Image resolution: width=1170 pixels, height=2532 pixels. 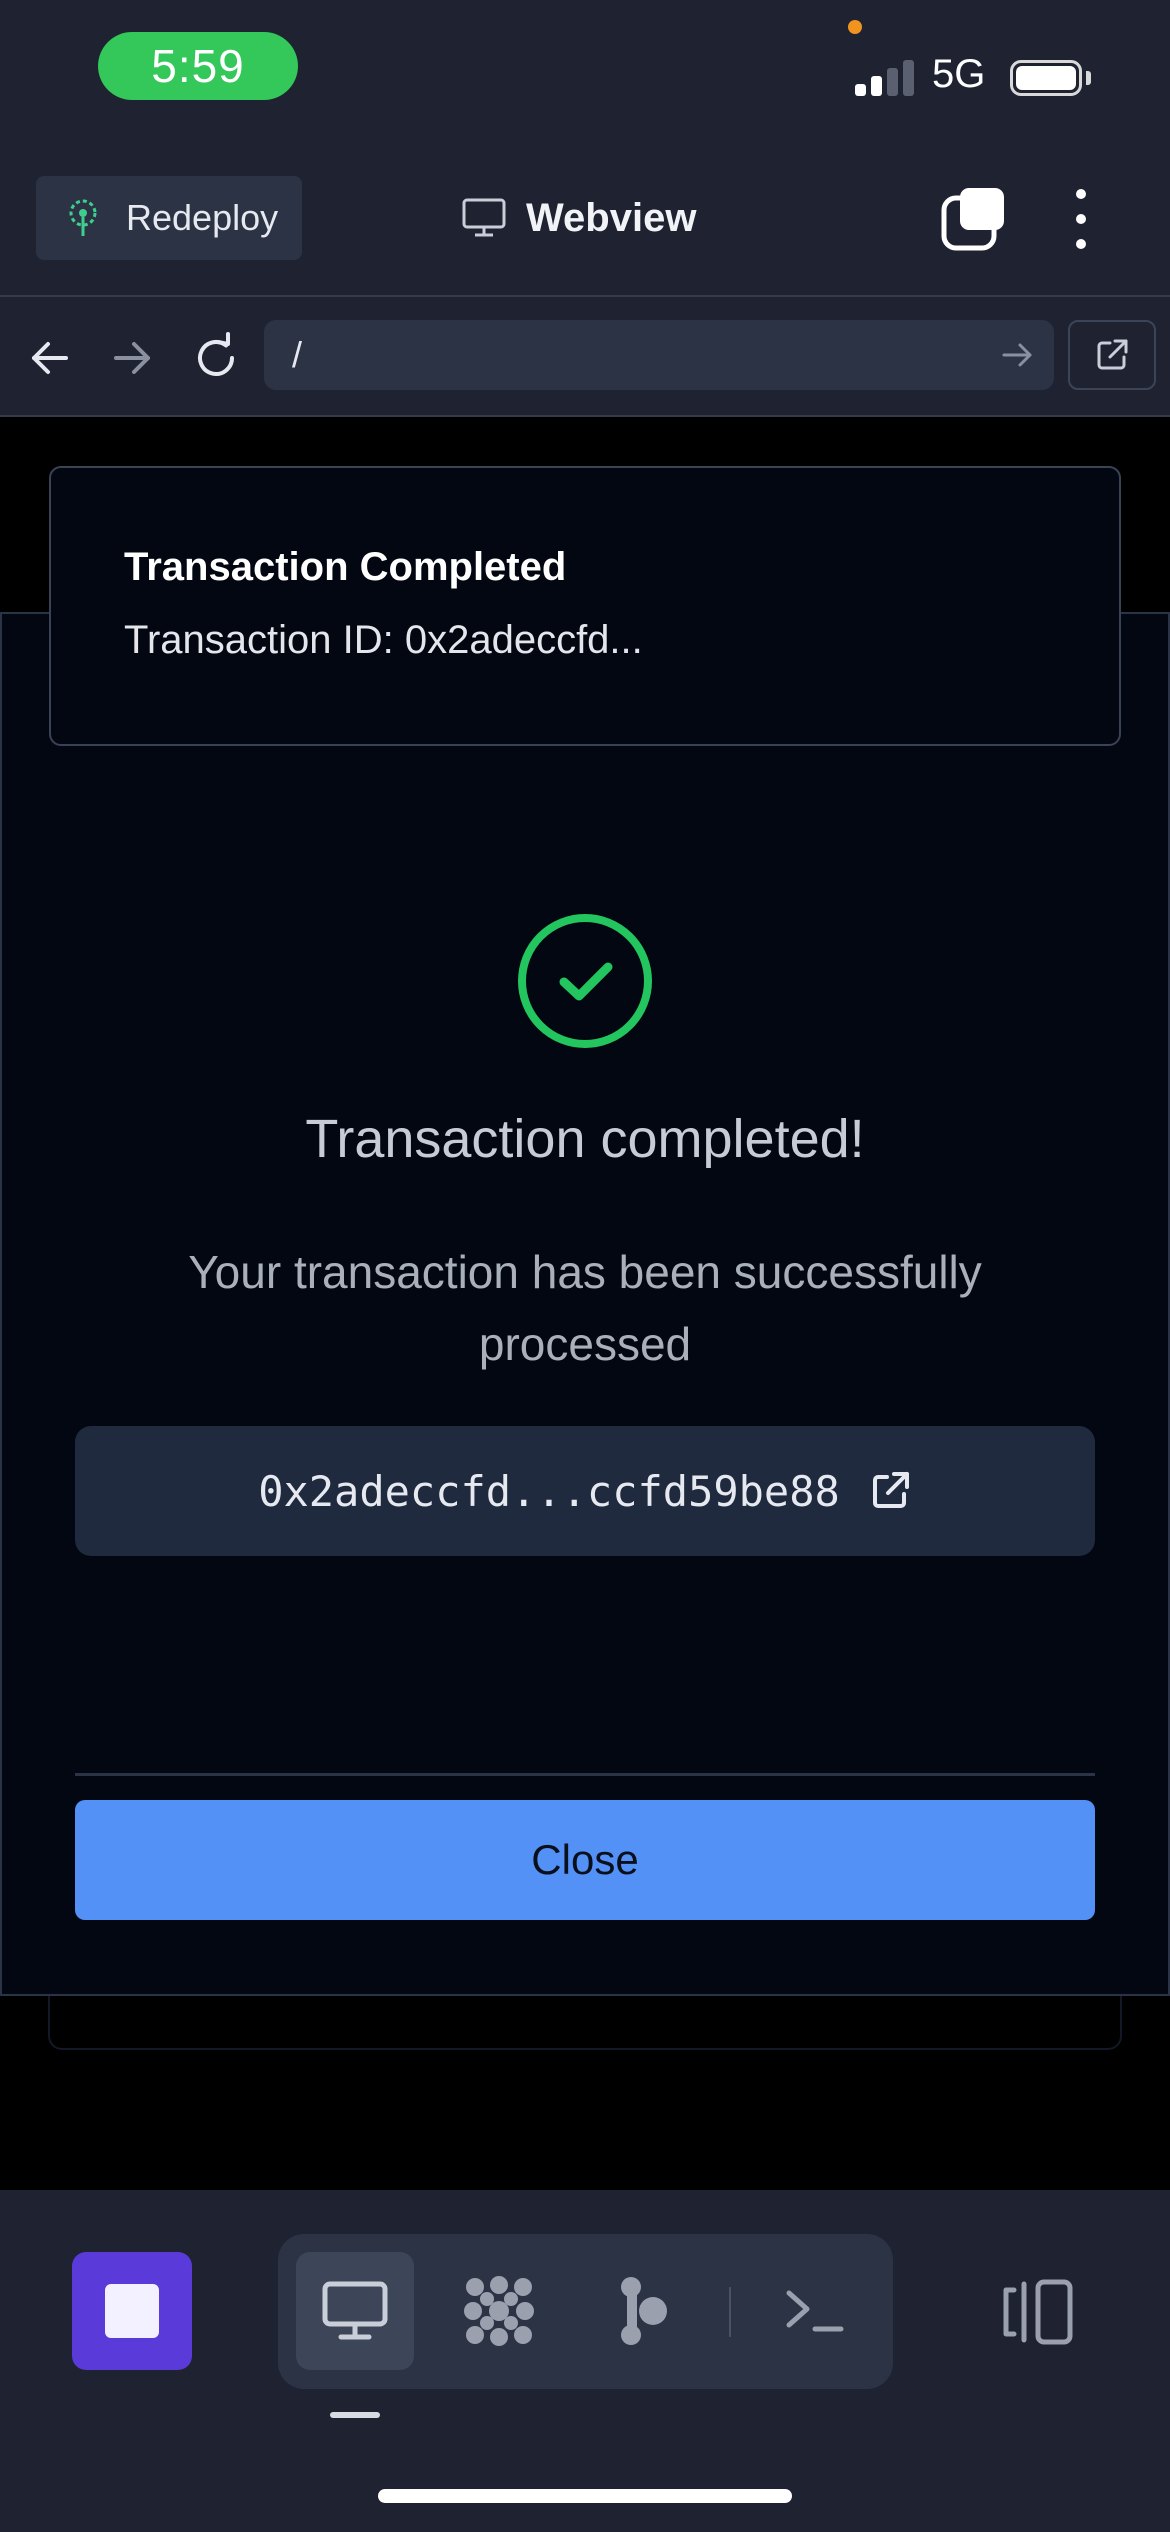 I want to click on transaction-hash-link: 0x2adeccfd...ccfd59be88, so click(x=585, y=1491).